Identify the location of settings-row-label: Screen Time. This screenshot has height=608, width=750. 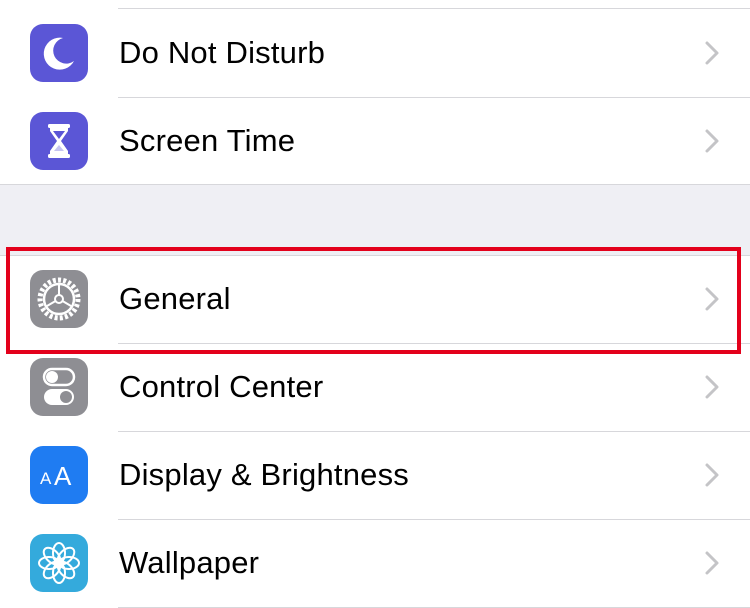
(207, 140).